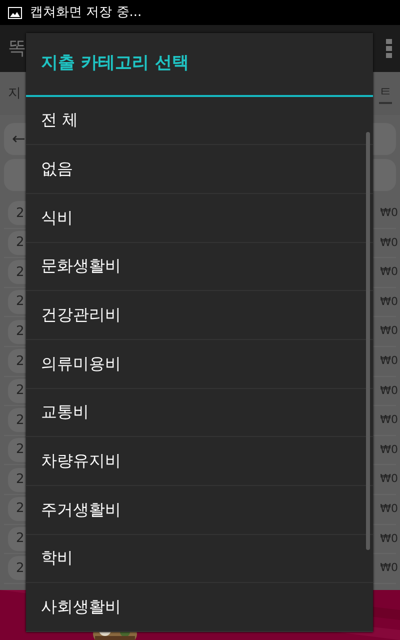 The image size is (400, 640). What do you see at coordinates (368, 341) in the screenshot?
I see `scrollbar-thumb` at bounding box center [368, 341].